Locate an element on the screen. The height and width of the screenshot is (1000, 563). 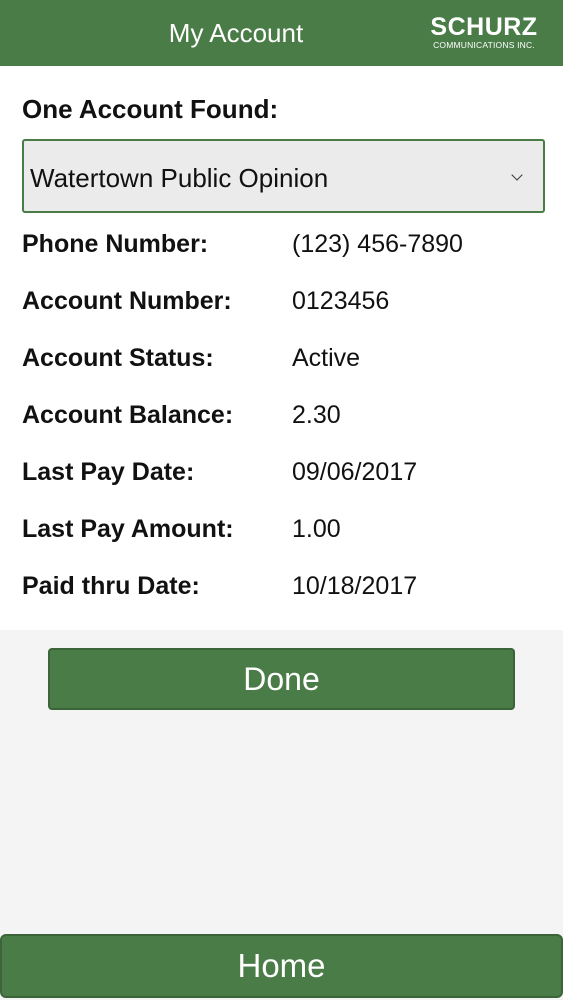
account-select: Watertown Public Opinion is located at coordinates (283, 176).